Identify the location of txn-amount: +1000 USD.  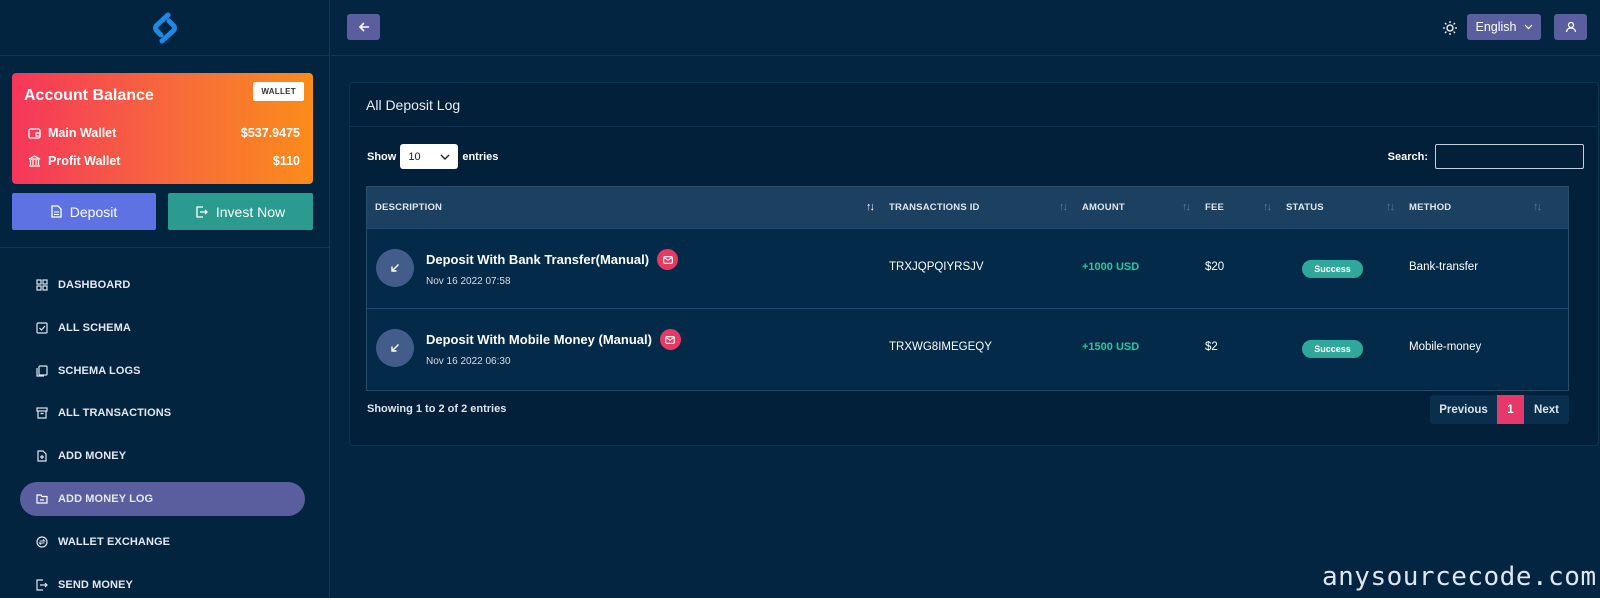
(1111, 267).